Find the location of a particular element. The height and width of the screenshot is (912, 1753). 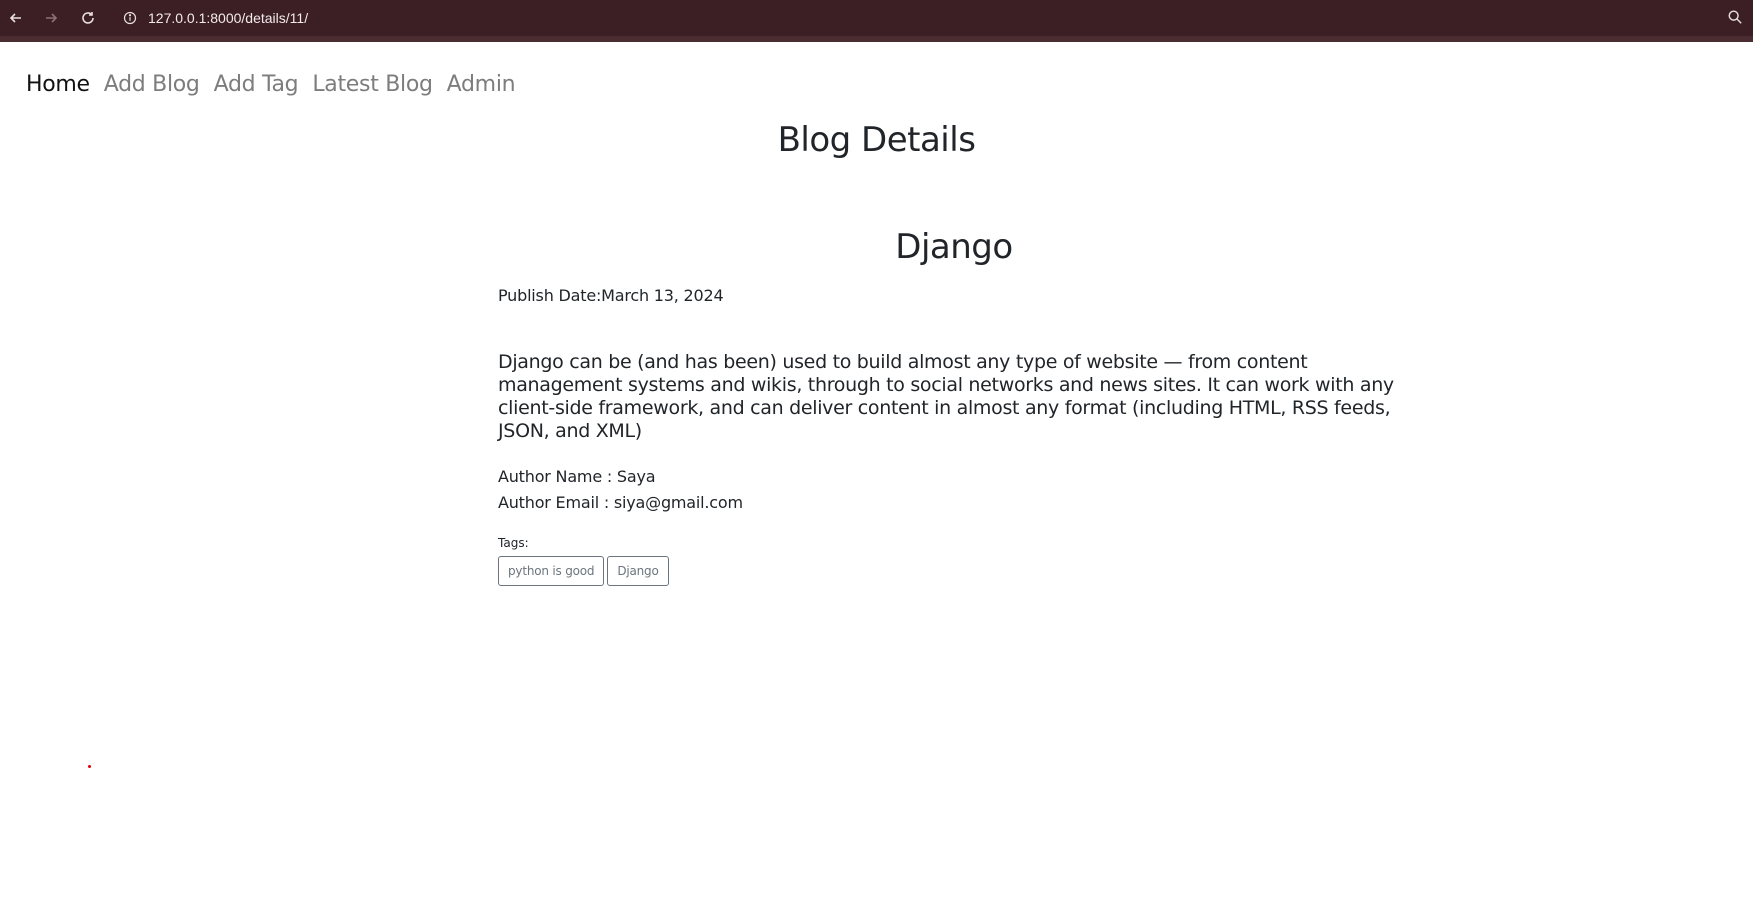

tag-list: python is good Django is located at coordinates (948, 571).